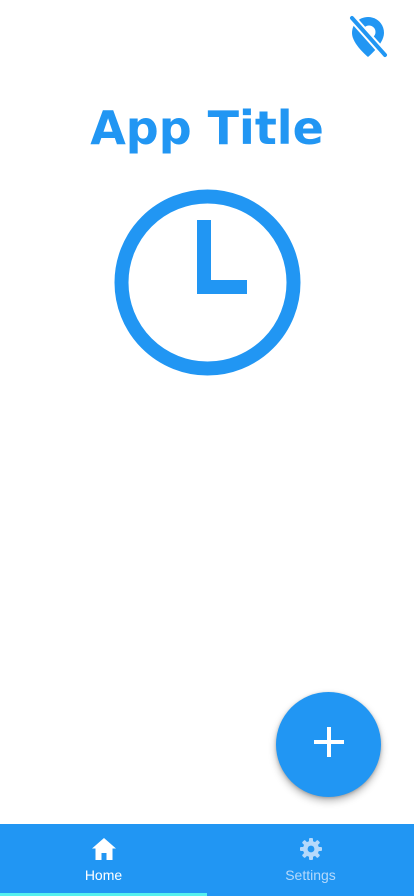 Image resolution: width=414 pixels, height=896 pixels. What do you see at coordinates (103, 875) in the screenshot?
I see `nav-item-label: Home` at bounding box center [103, 875].